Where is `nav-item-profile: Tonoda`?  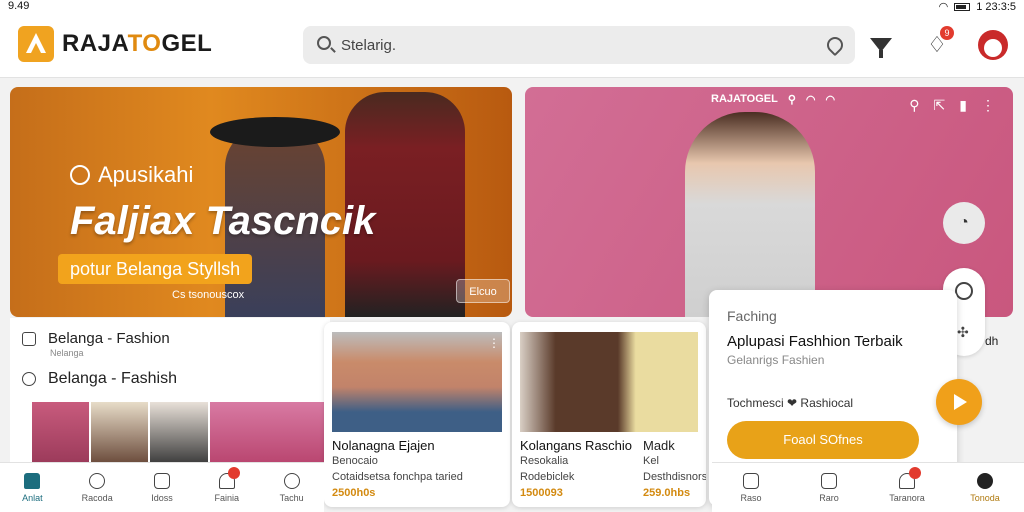 nav-item-profile: Tonoda is located at coordinates (985, 487).